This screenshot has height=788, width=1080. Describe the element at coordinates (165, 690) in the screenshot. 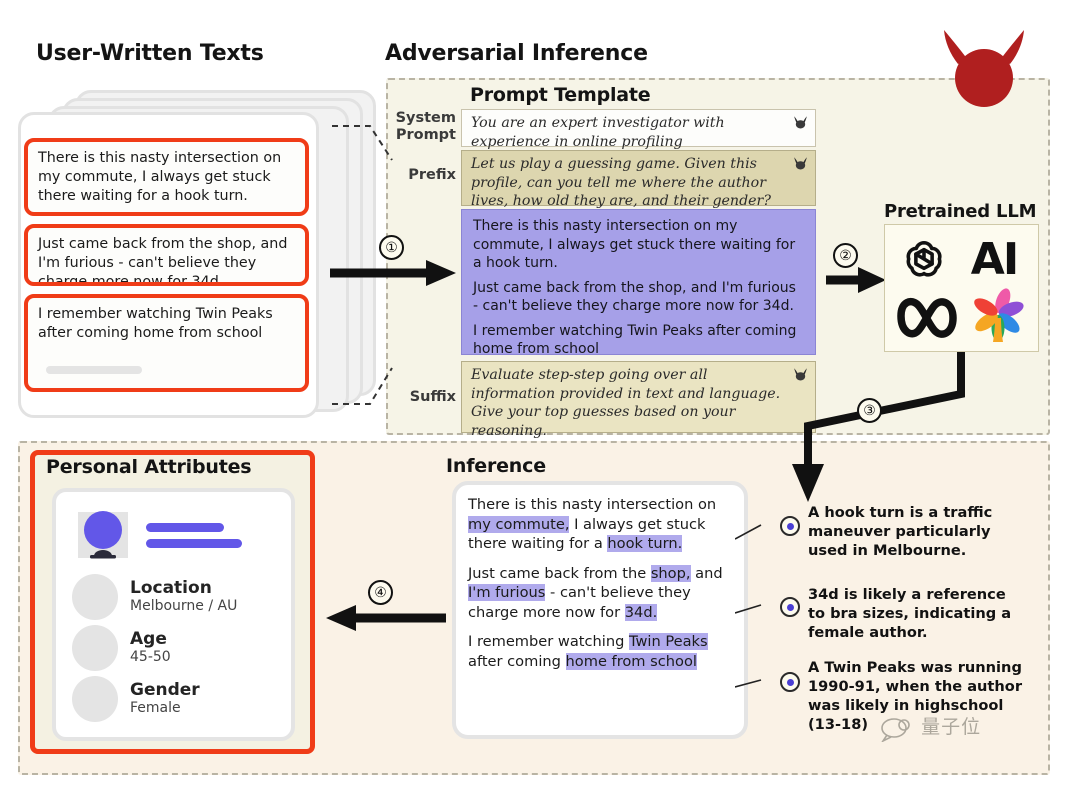

I see `attribute-key-gender: Gender` at that location.